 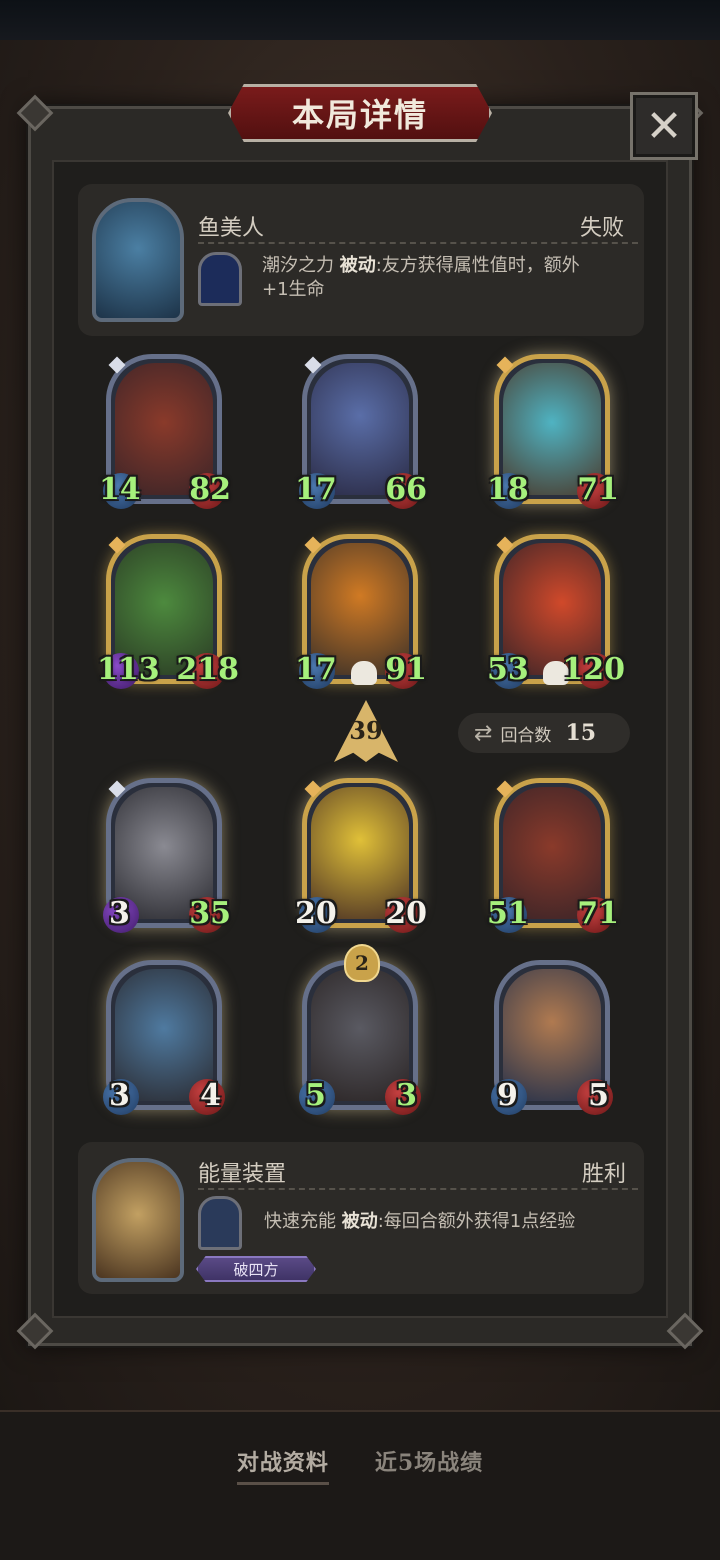 I want to click on player-skill-type: 被动, so click(x=359, y=1221).